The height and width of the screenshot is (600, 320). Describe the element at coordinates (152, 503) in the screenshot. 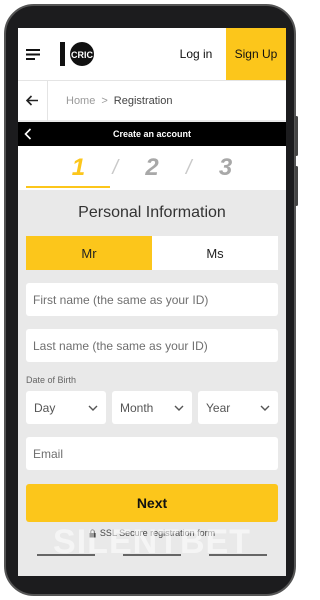

I see `next-button: Next` at that location.